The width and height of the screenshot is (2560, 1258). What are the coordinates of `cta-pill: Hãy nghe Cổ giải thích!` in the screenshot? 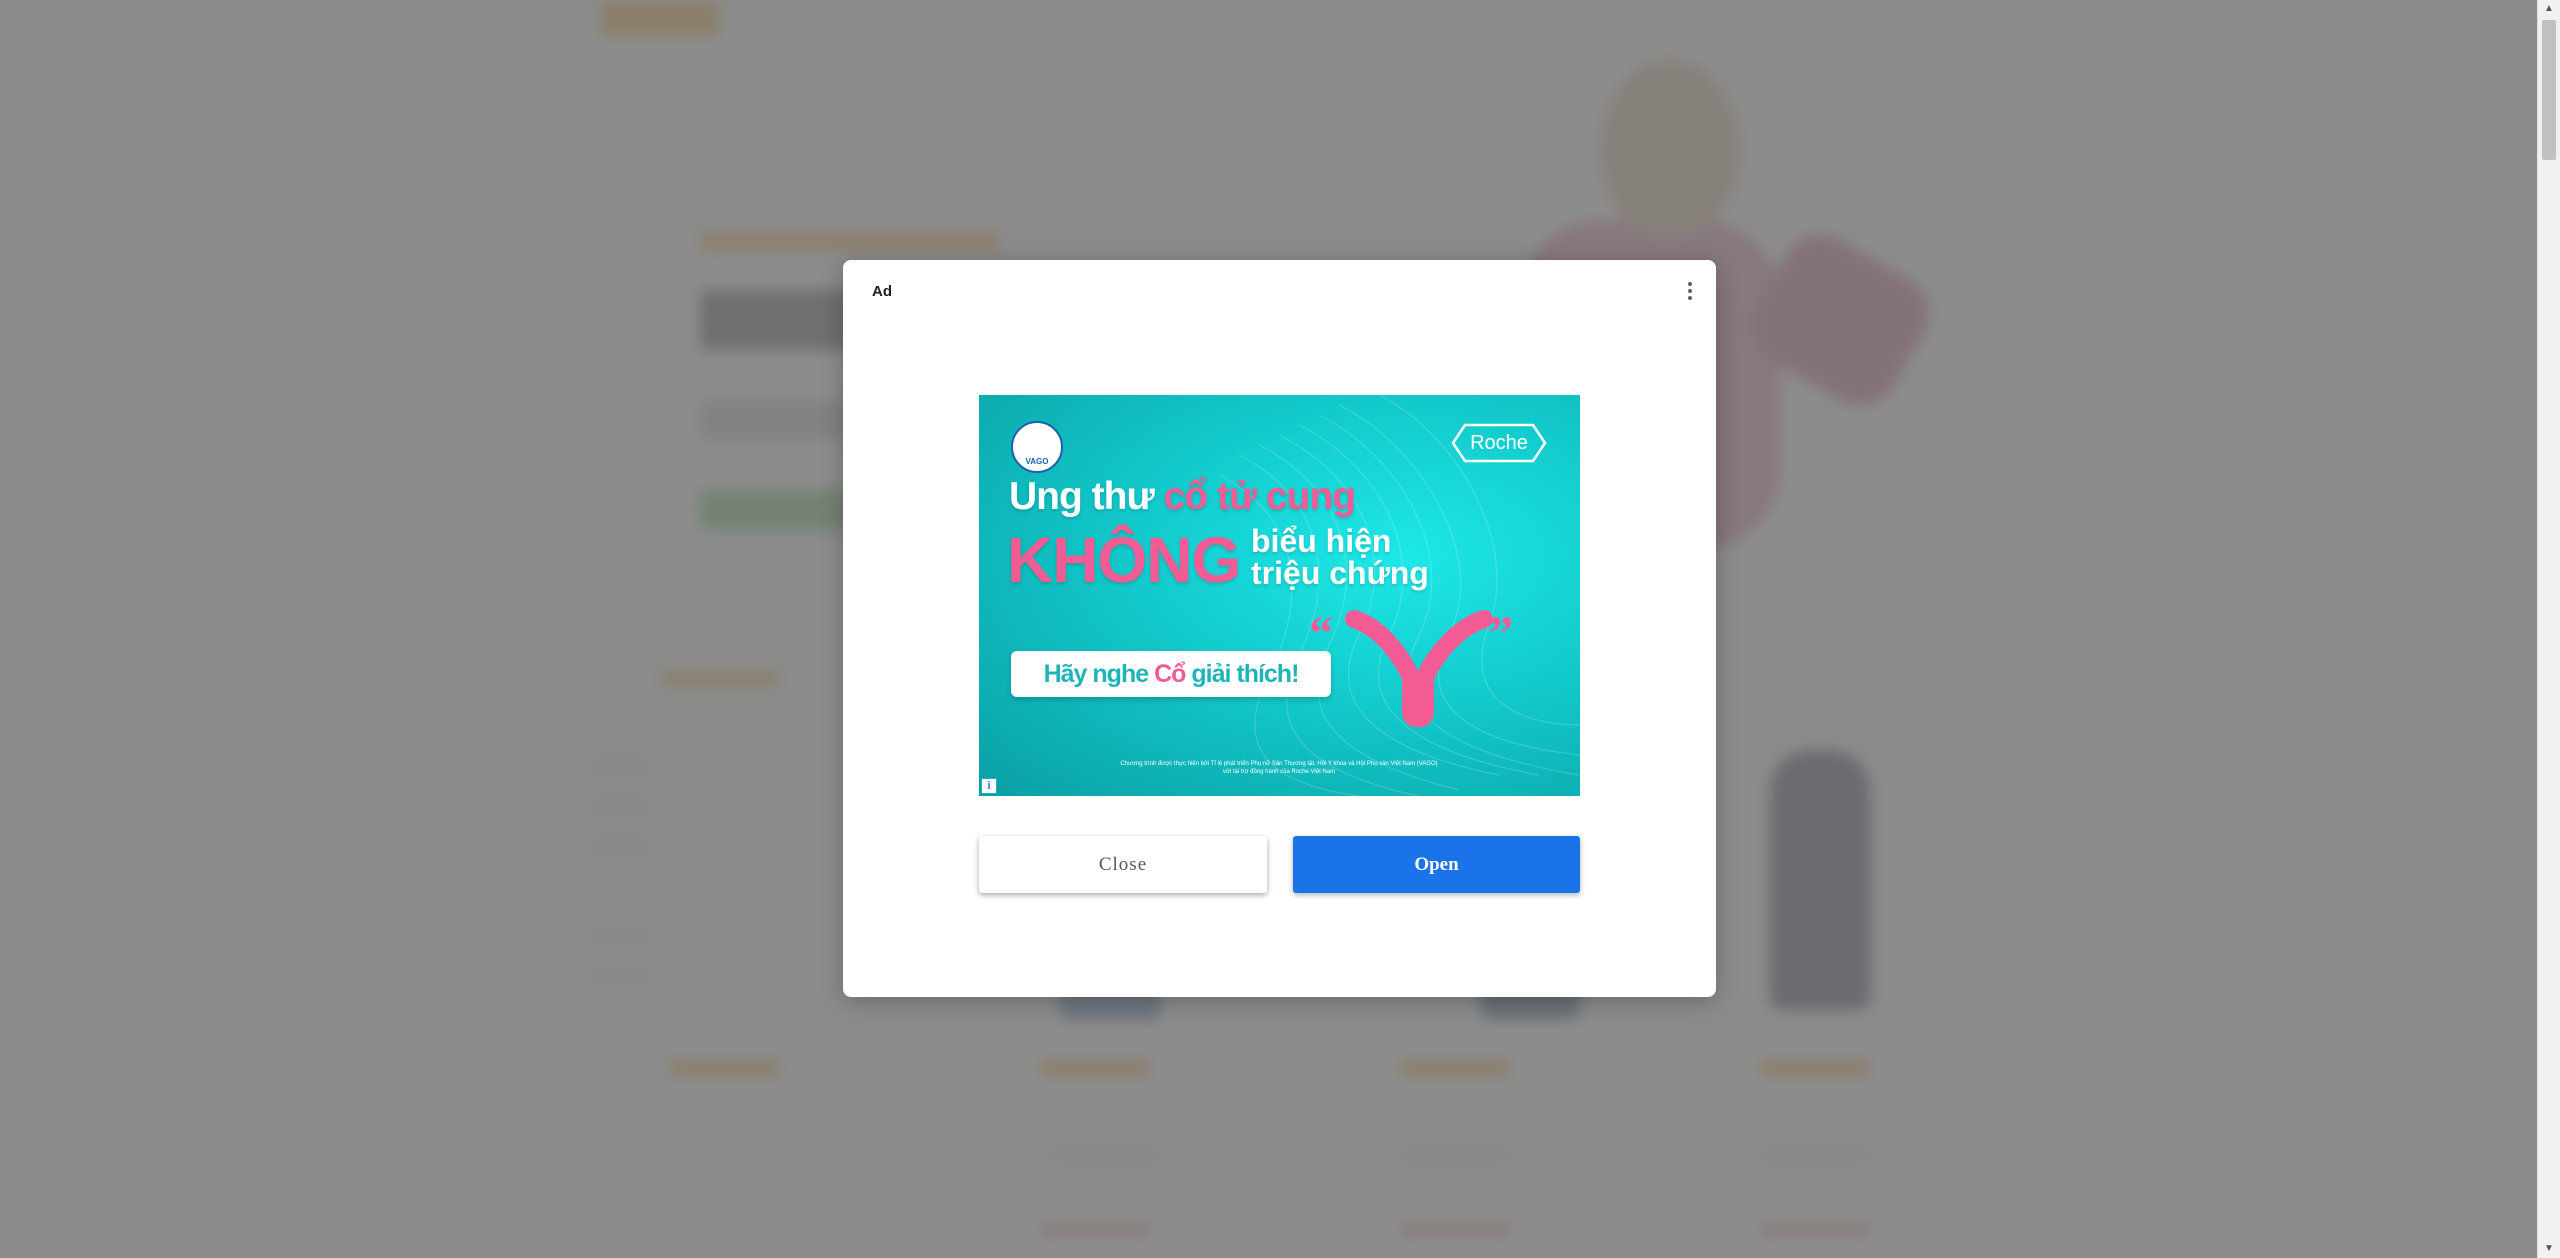 It's located at (1171, 674).